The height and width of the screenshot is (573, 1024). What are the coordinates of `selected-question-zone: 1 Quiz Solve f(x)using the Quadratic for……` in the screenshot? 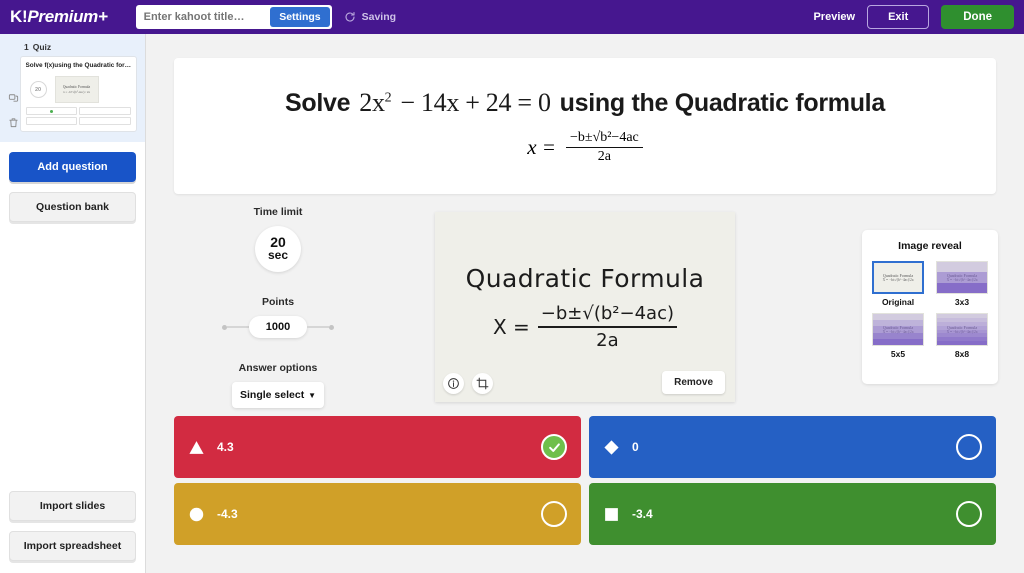 It's located at (72, 88).